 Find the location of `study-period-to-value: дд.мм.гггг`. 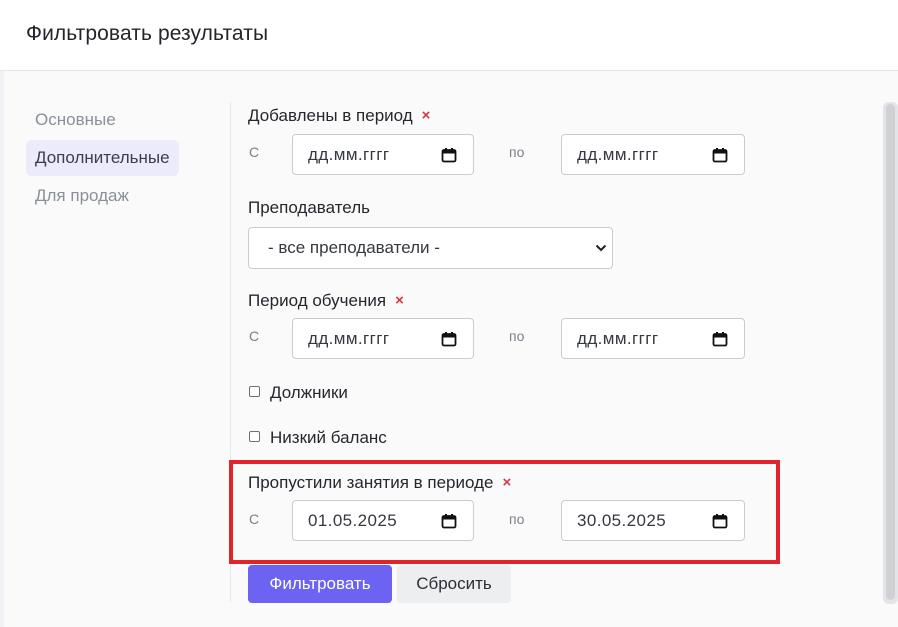

study-period-to-value: дд.мм.гггг is located at coordinates (618, 338).